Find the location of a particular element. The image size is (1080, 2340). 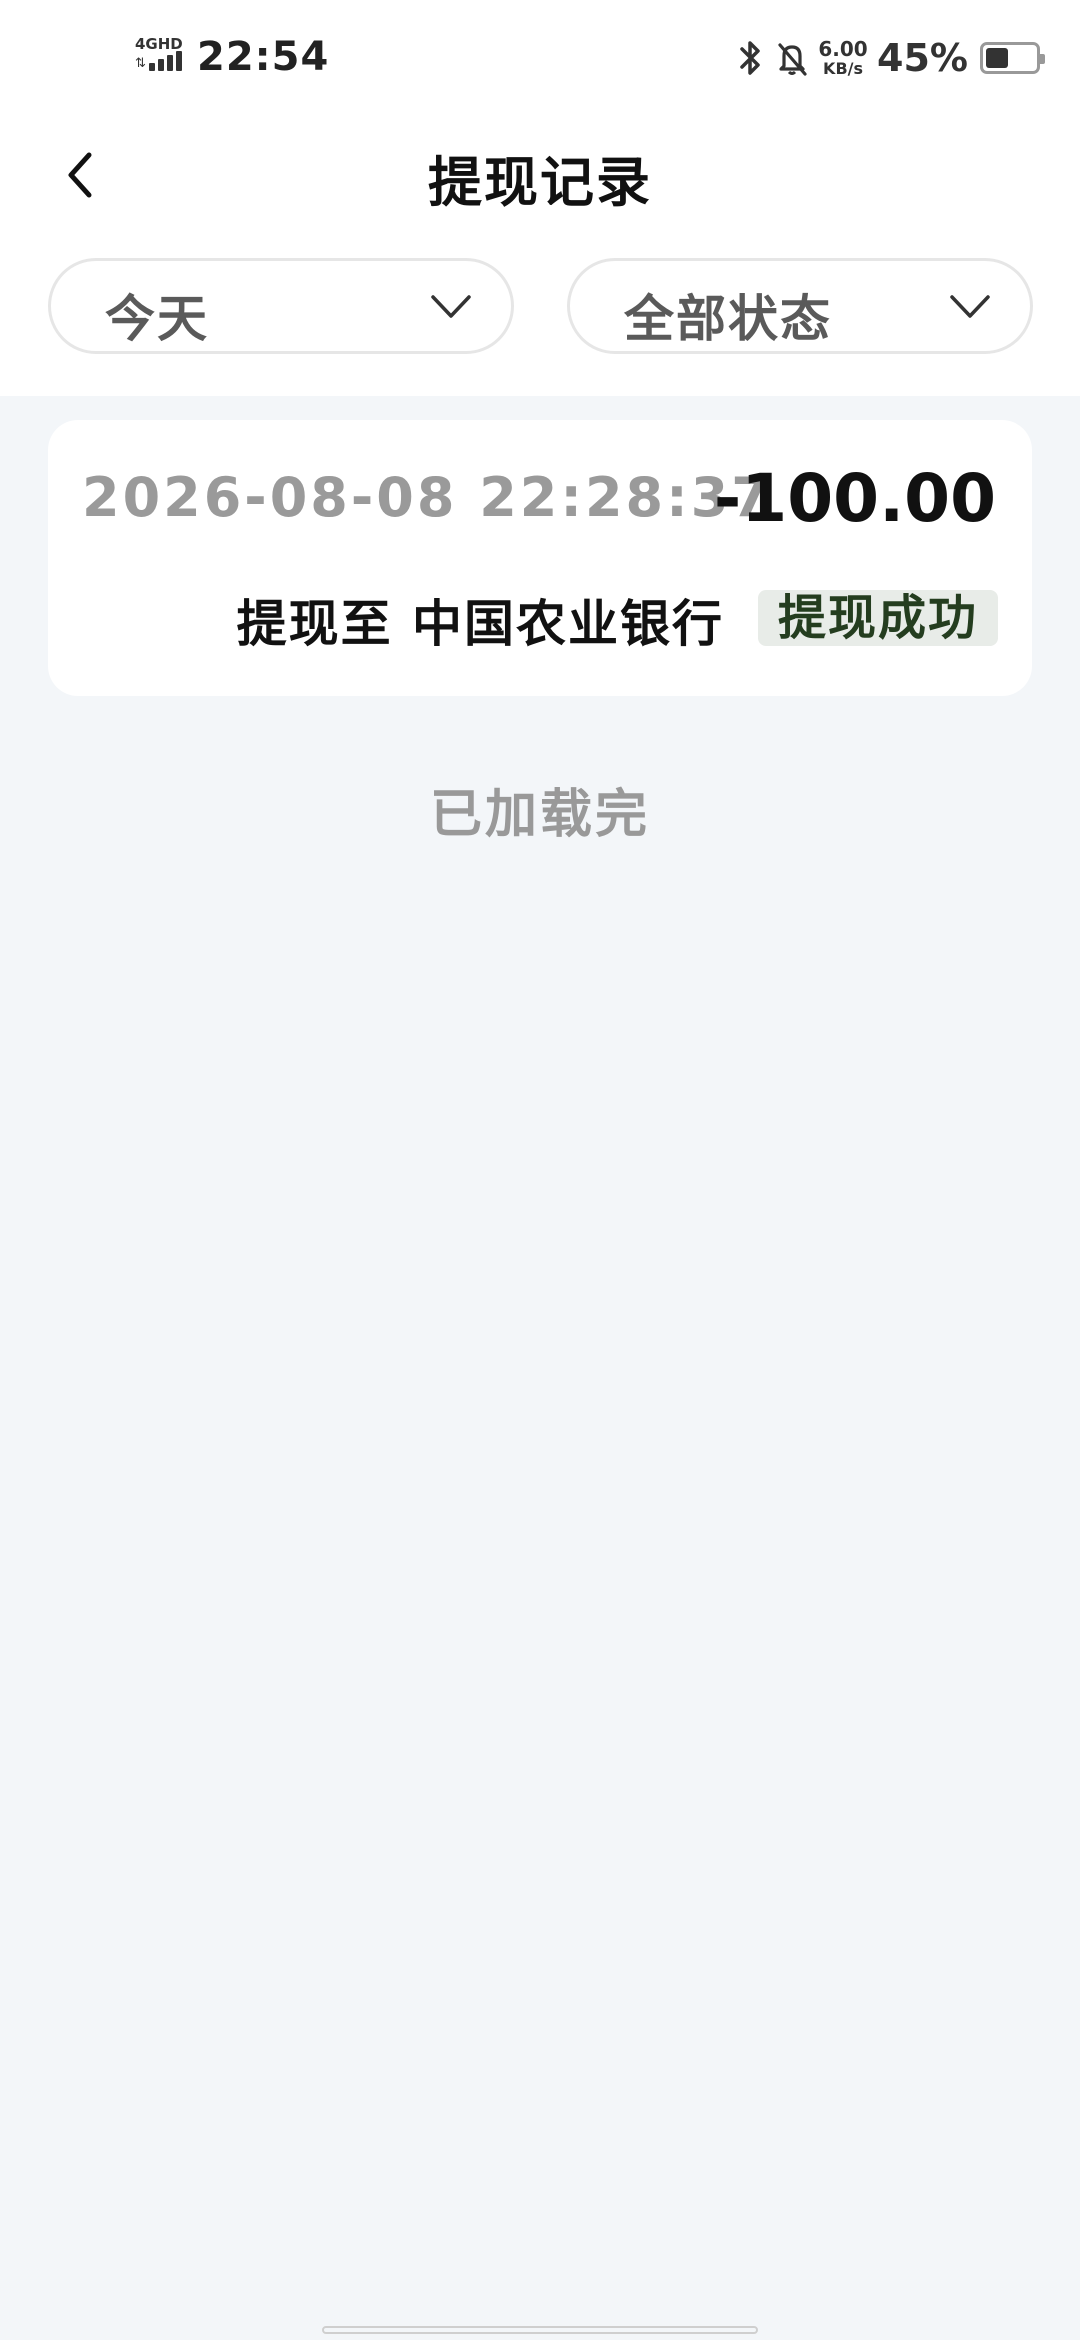

bluetooth-icon is located at coordinates (750, 58).